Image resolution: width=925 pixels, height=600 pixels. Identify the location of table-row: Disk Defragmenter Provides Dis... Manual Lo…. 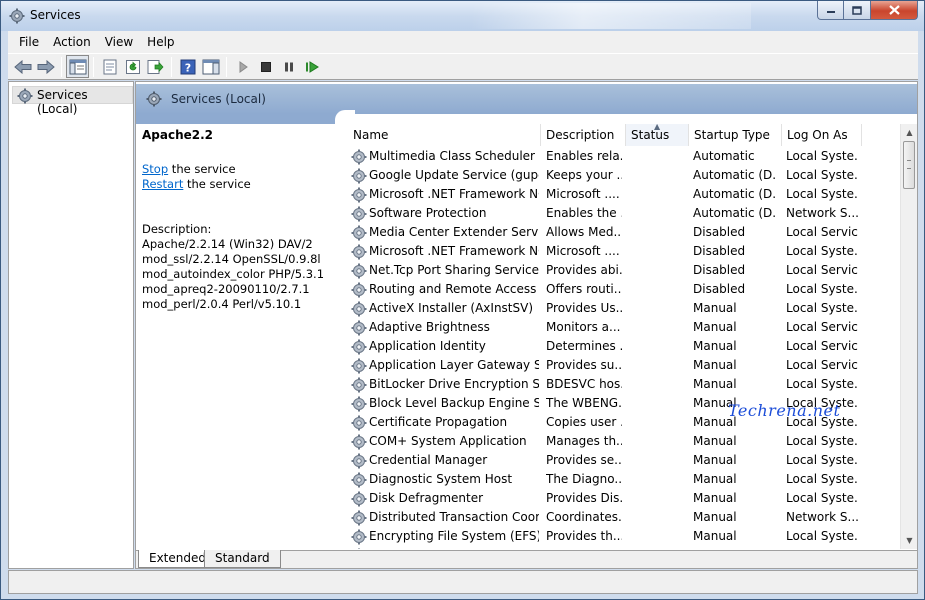
(625, 498).